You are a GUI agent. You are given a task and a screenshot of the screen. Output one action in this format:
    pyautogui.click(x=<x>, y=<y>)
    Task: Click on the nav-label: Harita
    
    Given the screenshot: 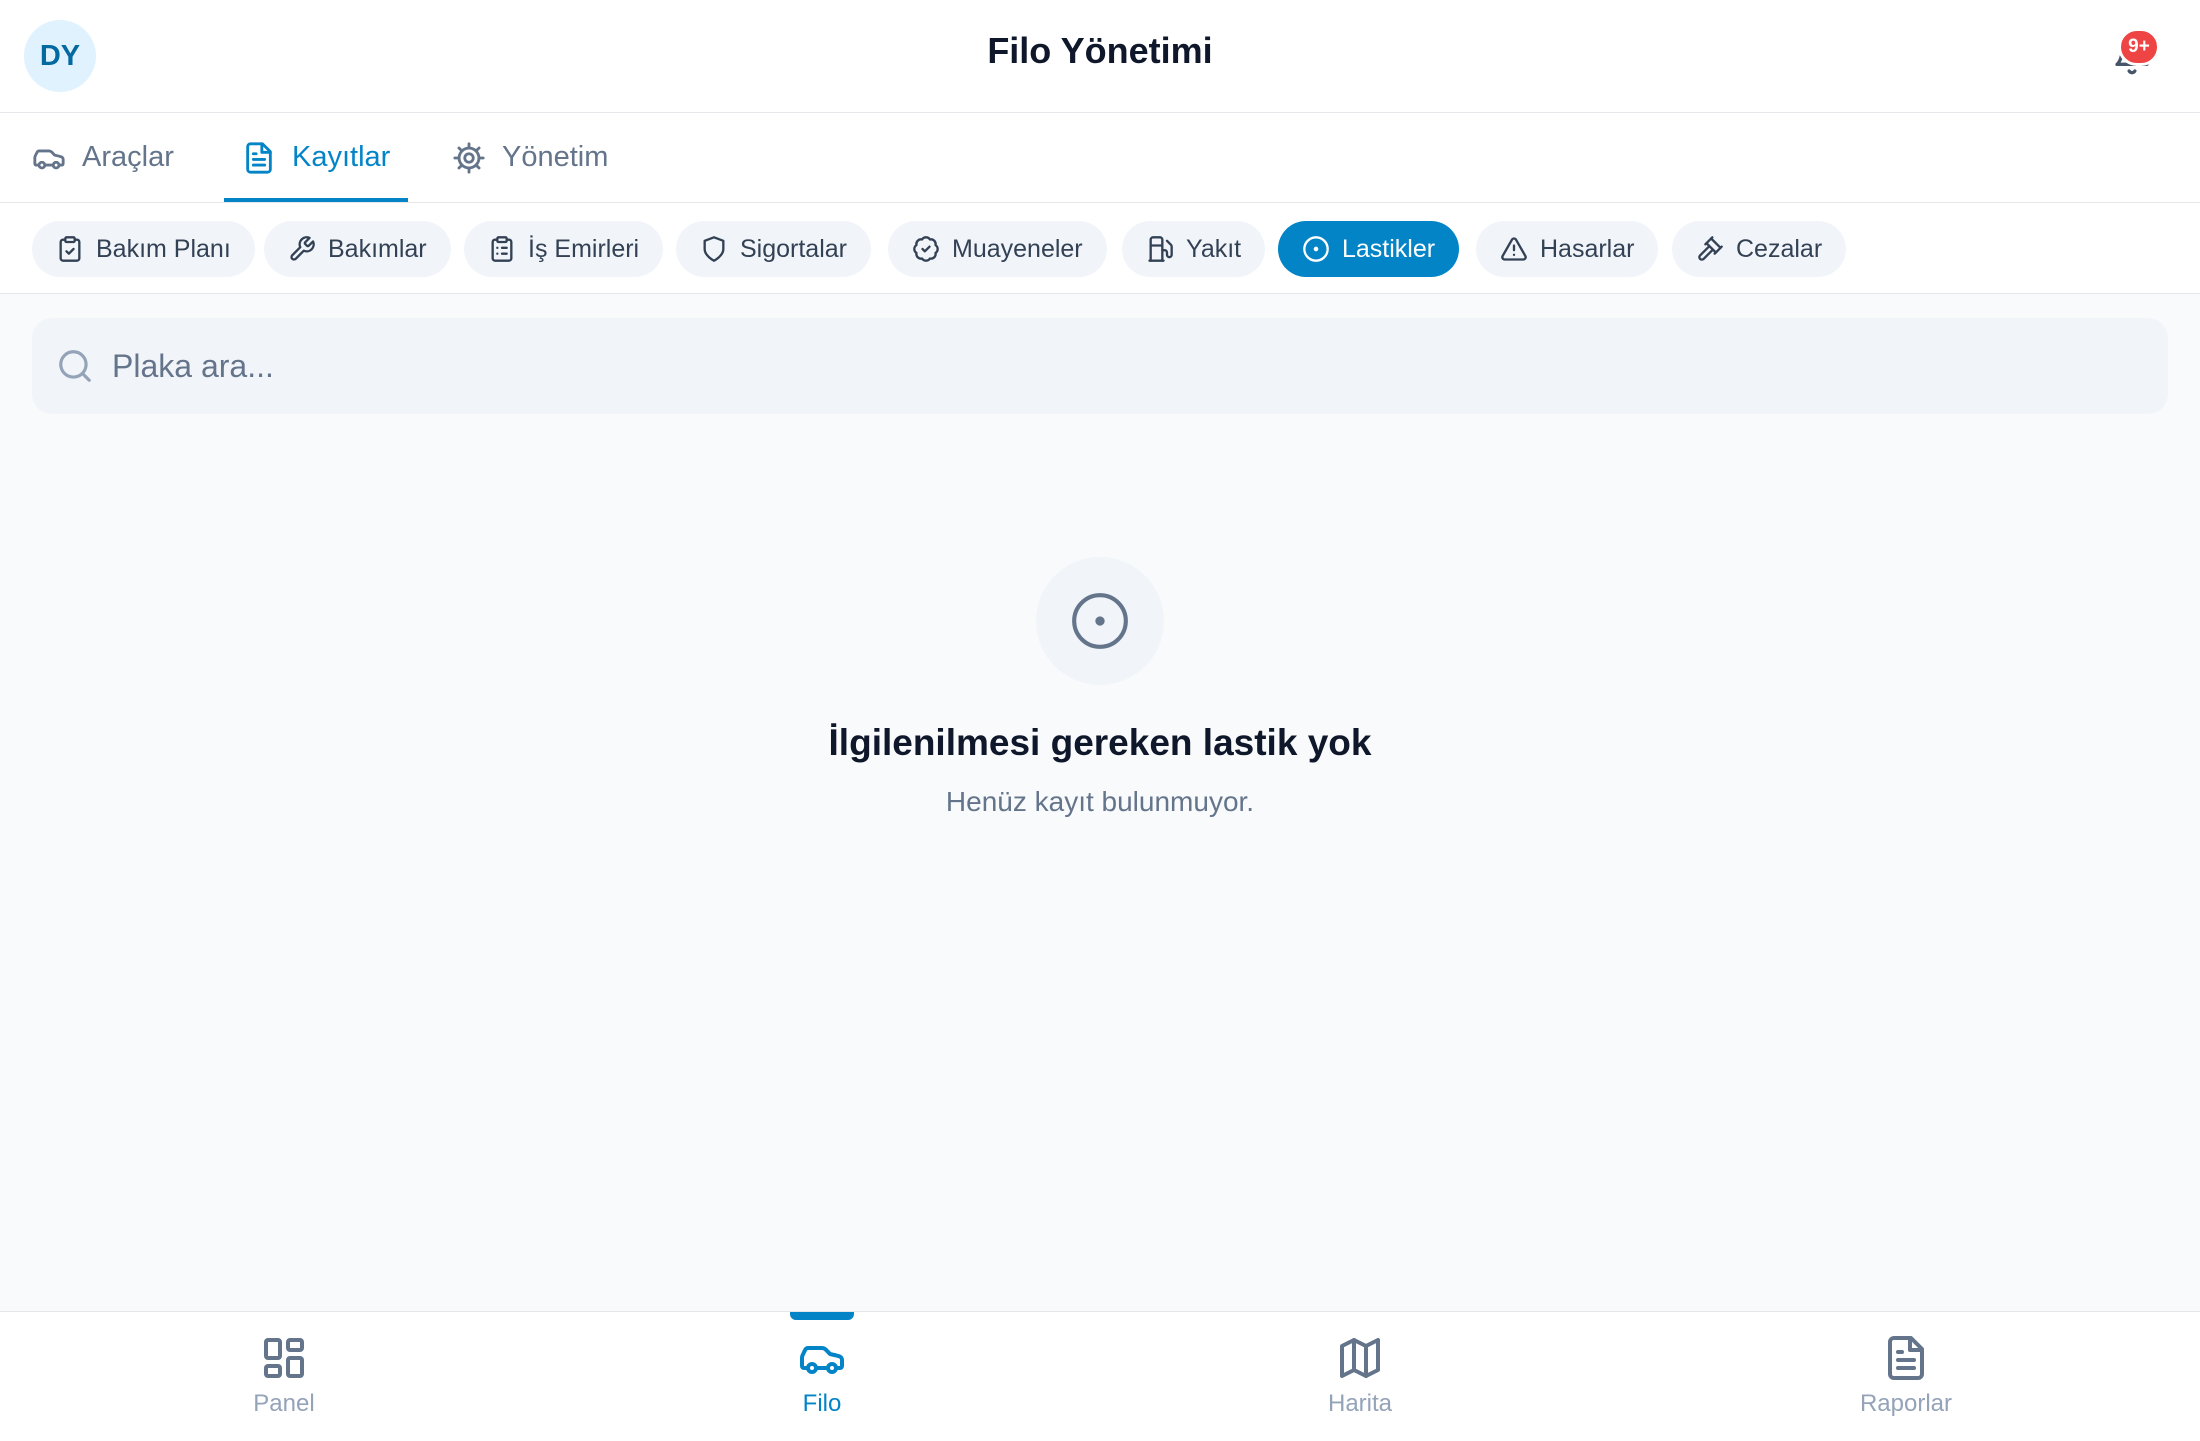 What is the action you would take?
    pyautogui.click(x=1360, y=1403)
    